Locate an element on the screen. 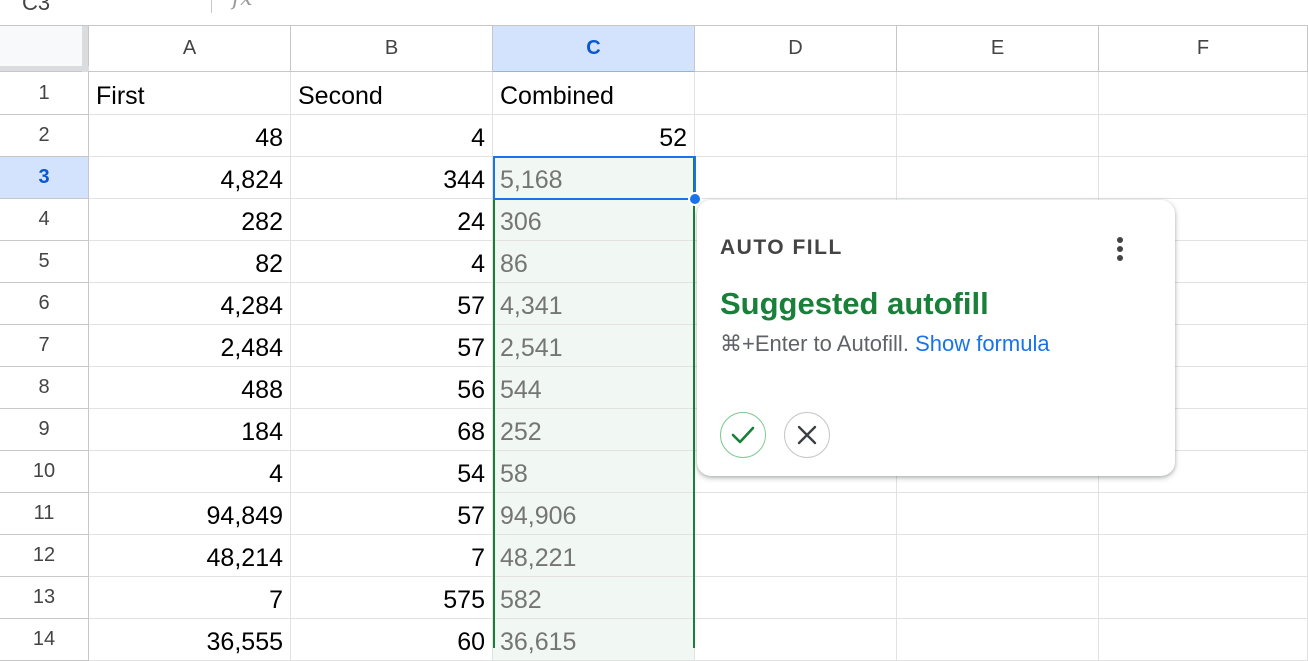 The height and width of the screenshot is (661, 1308). cell-b14: 60 is located at coordinates (392, 640).